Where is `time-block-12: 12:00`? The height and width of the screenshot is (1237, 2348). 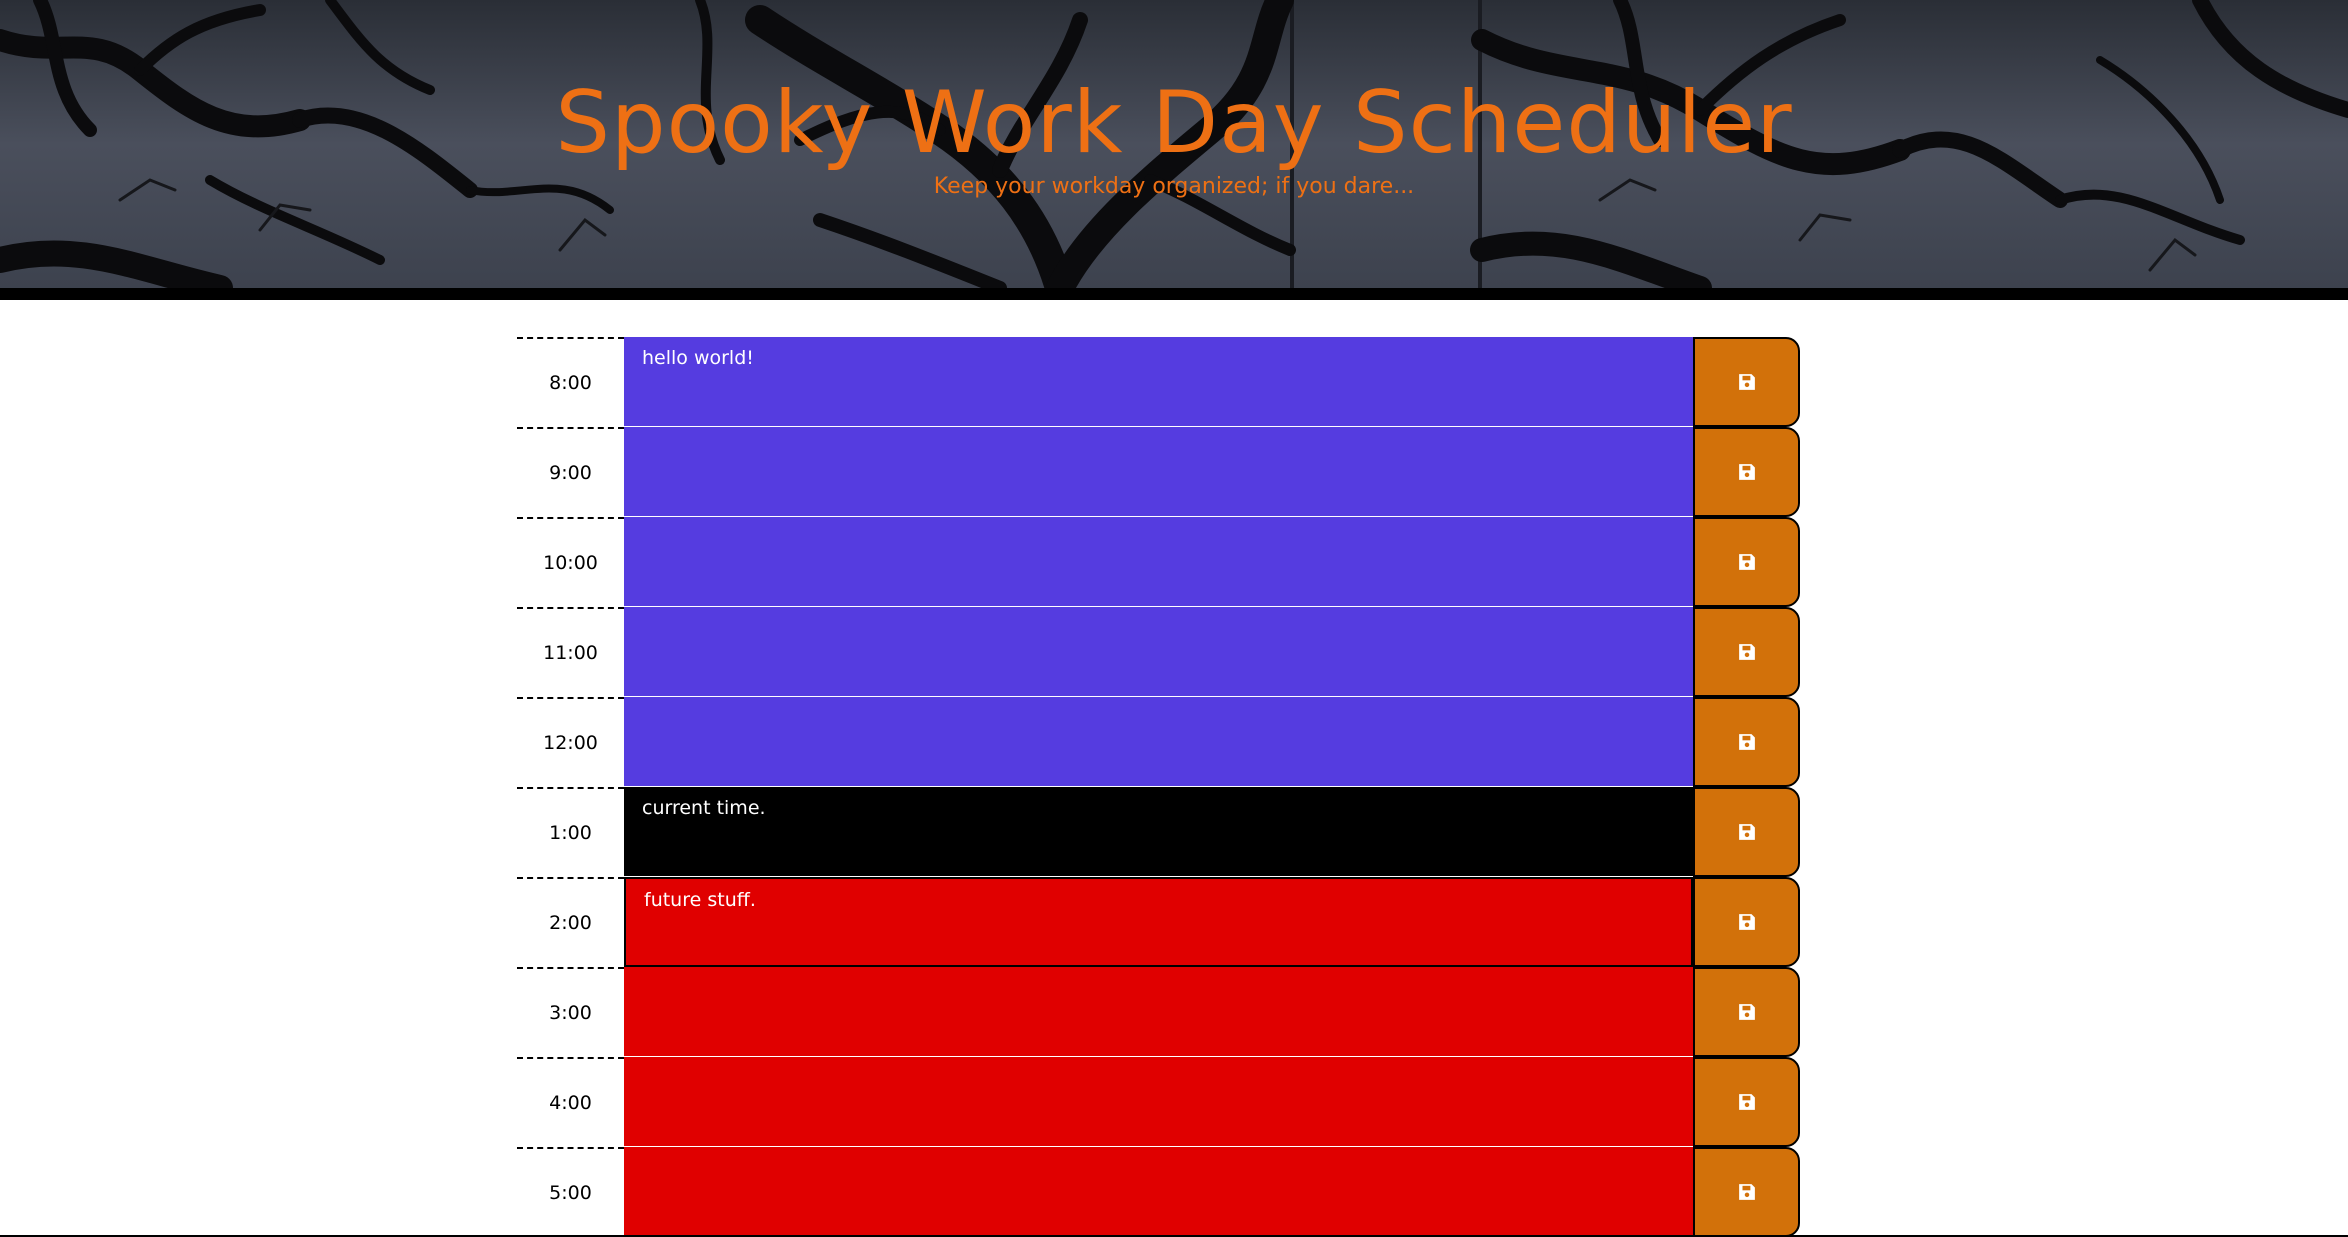
time-block-12: 12:00 is located at coordinates (1158, 742).